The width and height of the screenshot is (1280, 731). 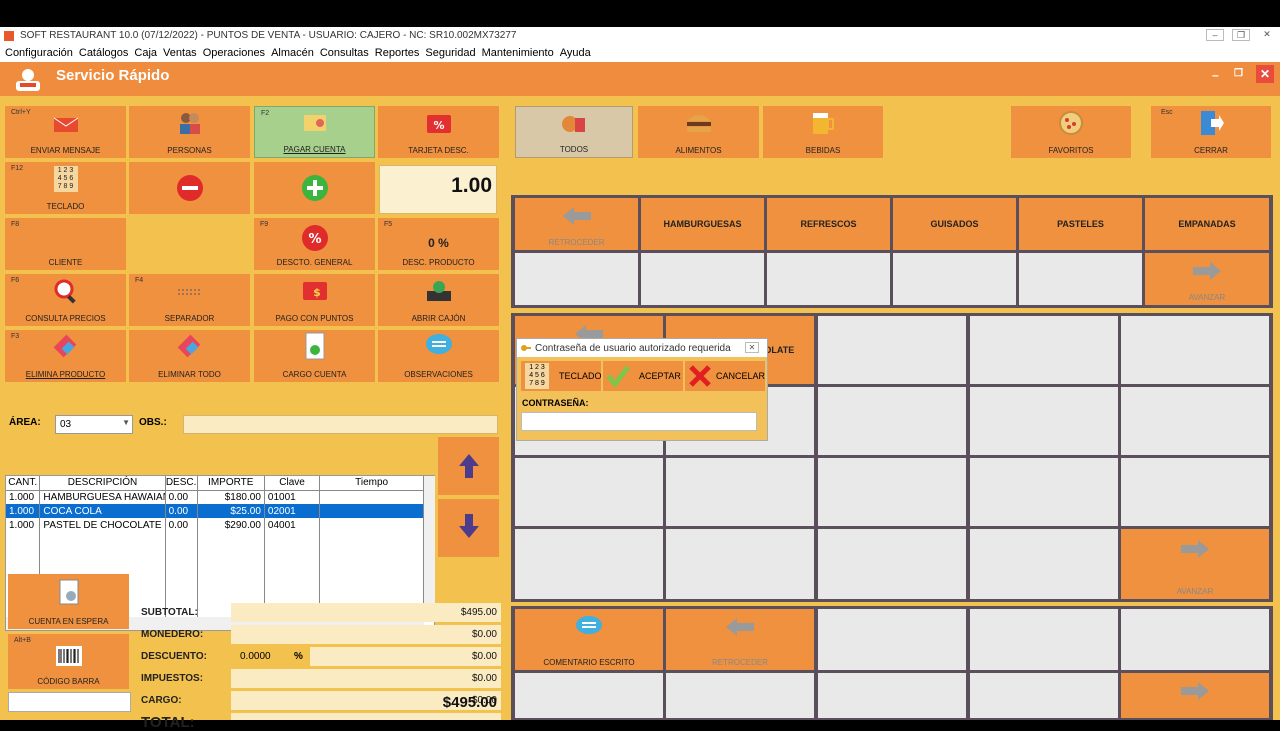 What do you see at coordinates (643, 376) in the screenshot?
I see `dialog-accept-button: ACEPTAR` at bounding box center [643, 376].